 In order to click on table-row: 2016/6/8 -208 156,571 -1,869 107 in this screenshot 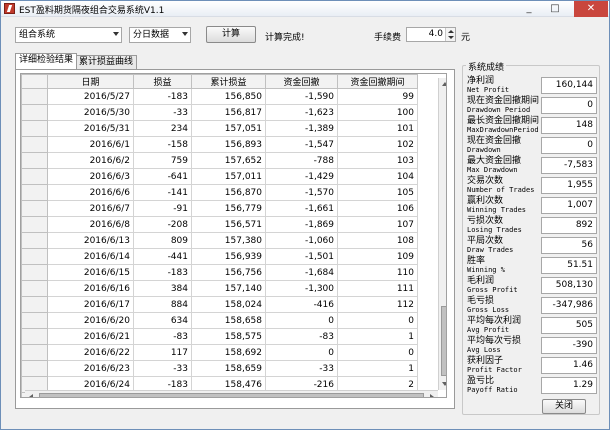, I will do `click(219, 224)`.